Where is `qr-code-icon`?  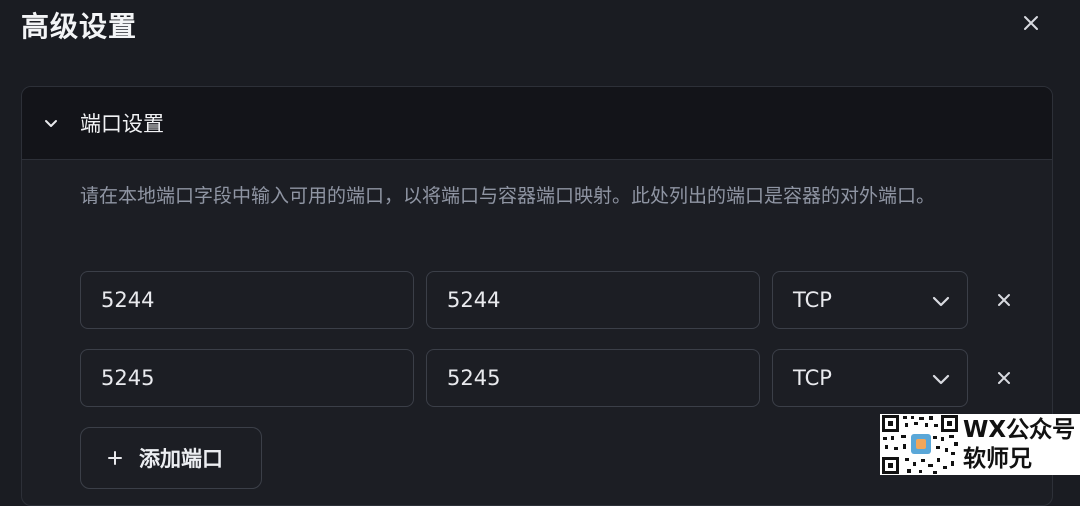
qr-code-icon is located at coordinates (920, 444).